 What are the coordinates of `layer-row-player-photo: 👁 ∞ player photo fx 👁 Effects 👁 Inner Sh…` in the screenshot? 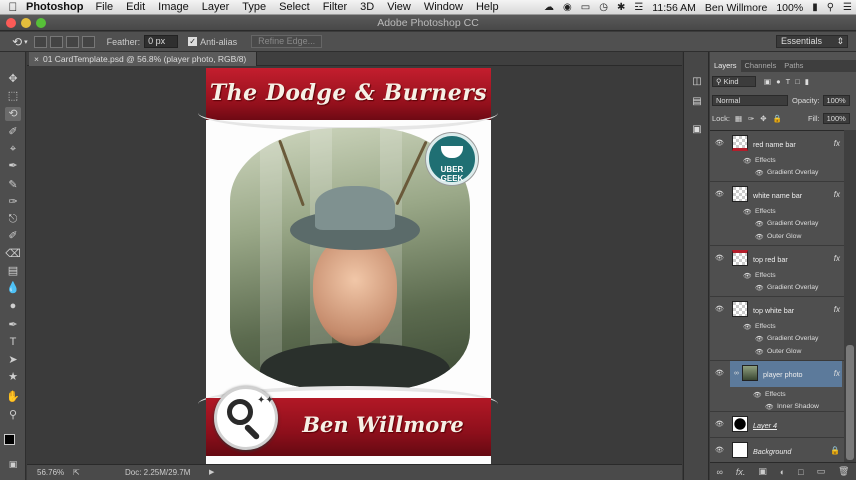 It's located at (777, 386).